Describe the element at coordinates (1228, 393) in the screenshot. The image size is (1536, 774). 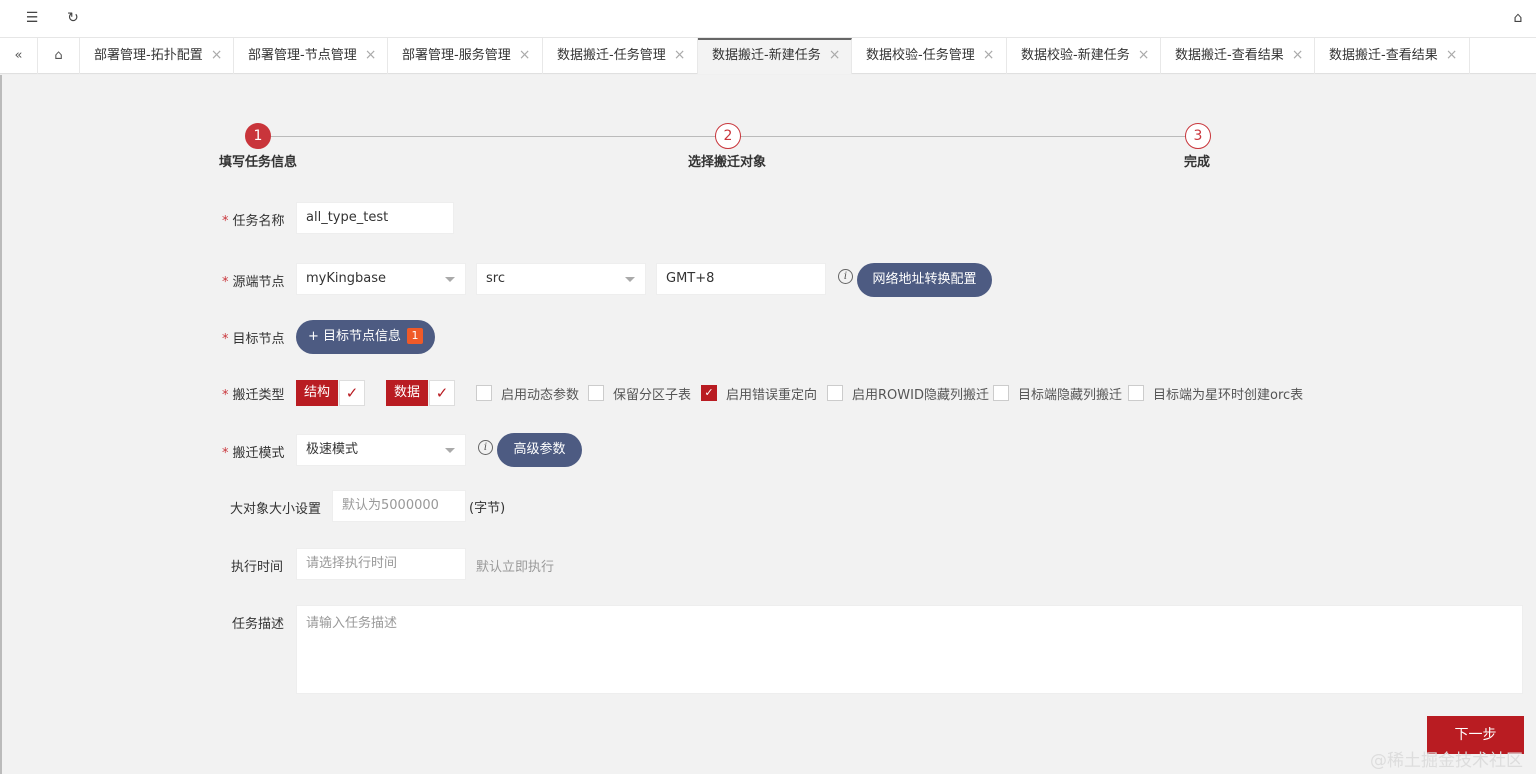
I see `option-label-6: 目标端为星环时创建orc表` at that location.